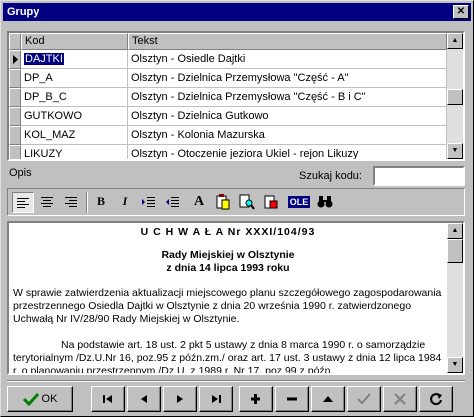 The height and width of the screenshot is (417, 474). What do you see at coordinates (49, 399) in the screenshot?
I see `ok-label: OK` at bounding box center [49, 399].